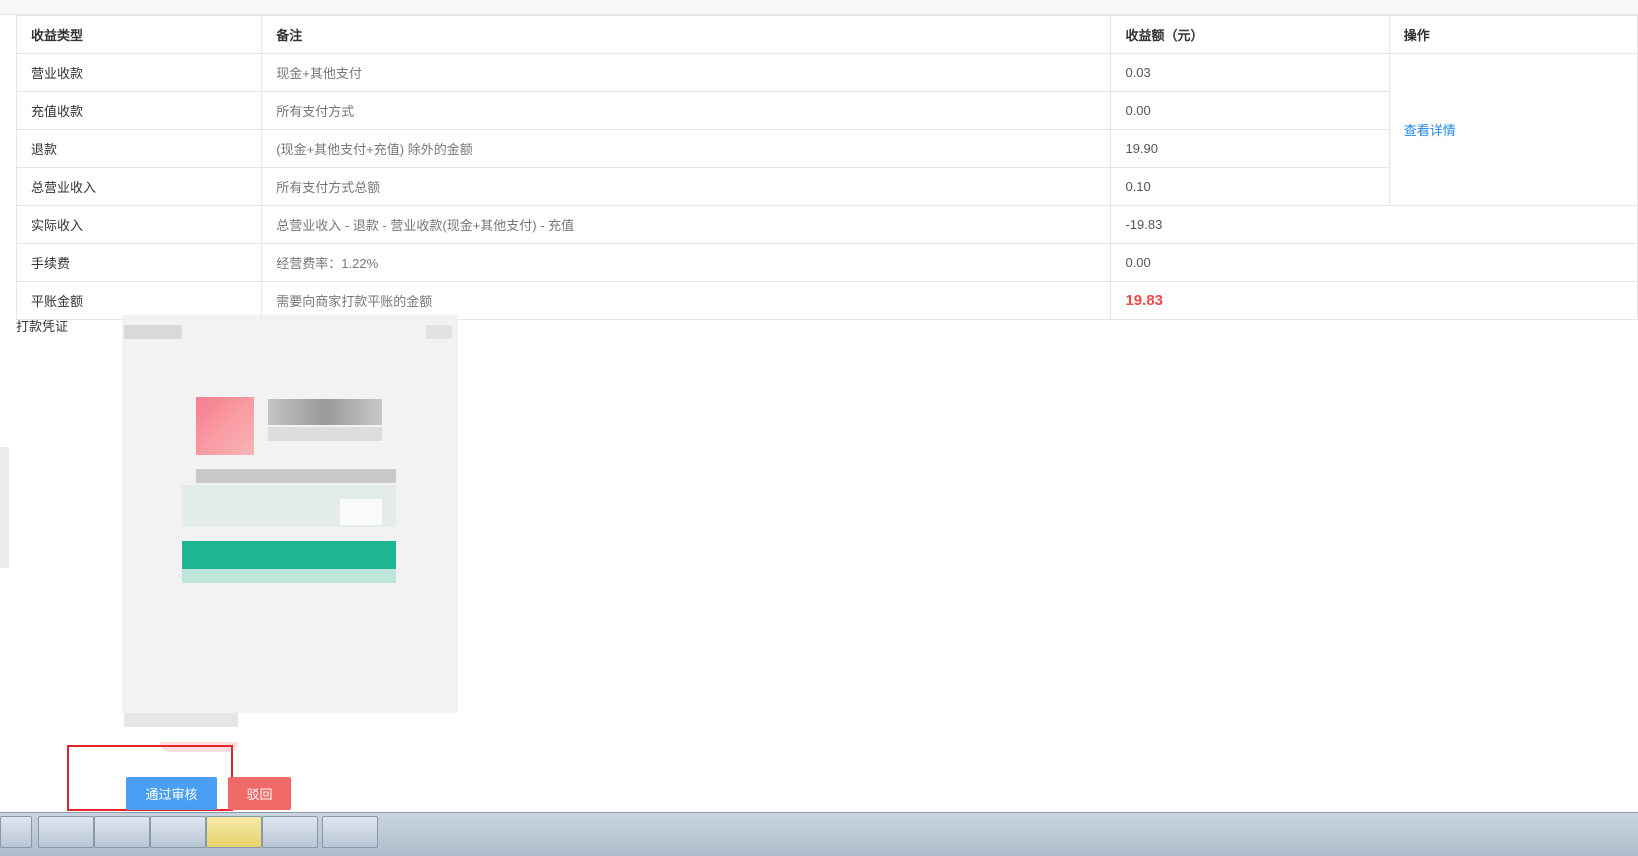  I want to click on side-collapse-tab, so click(4, 507).